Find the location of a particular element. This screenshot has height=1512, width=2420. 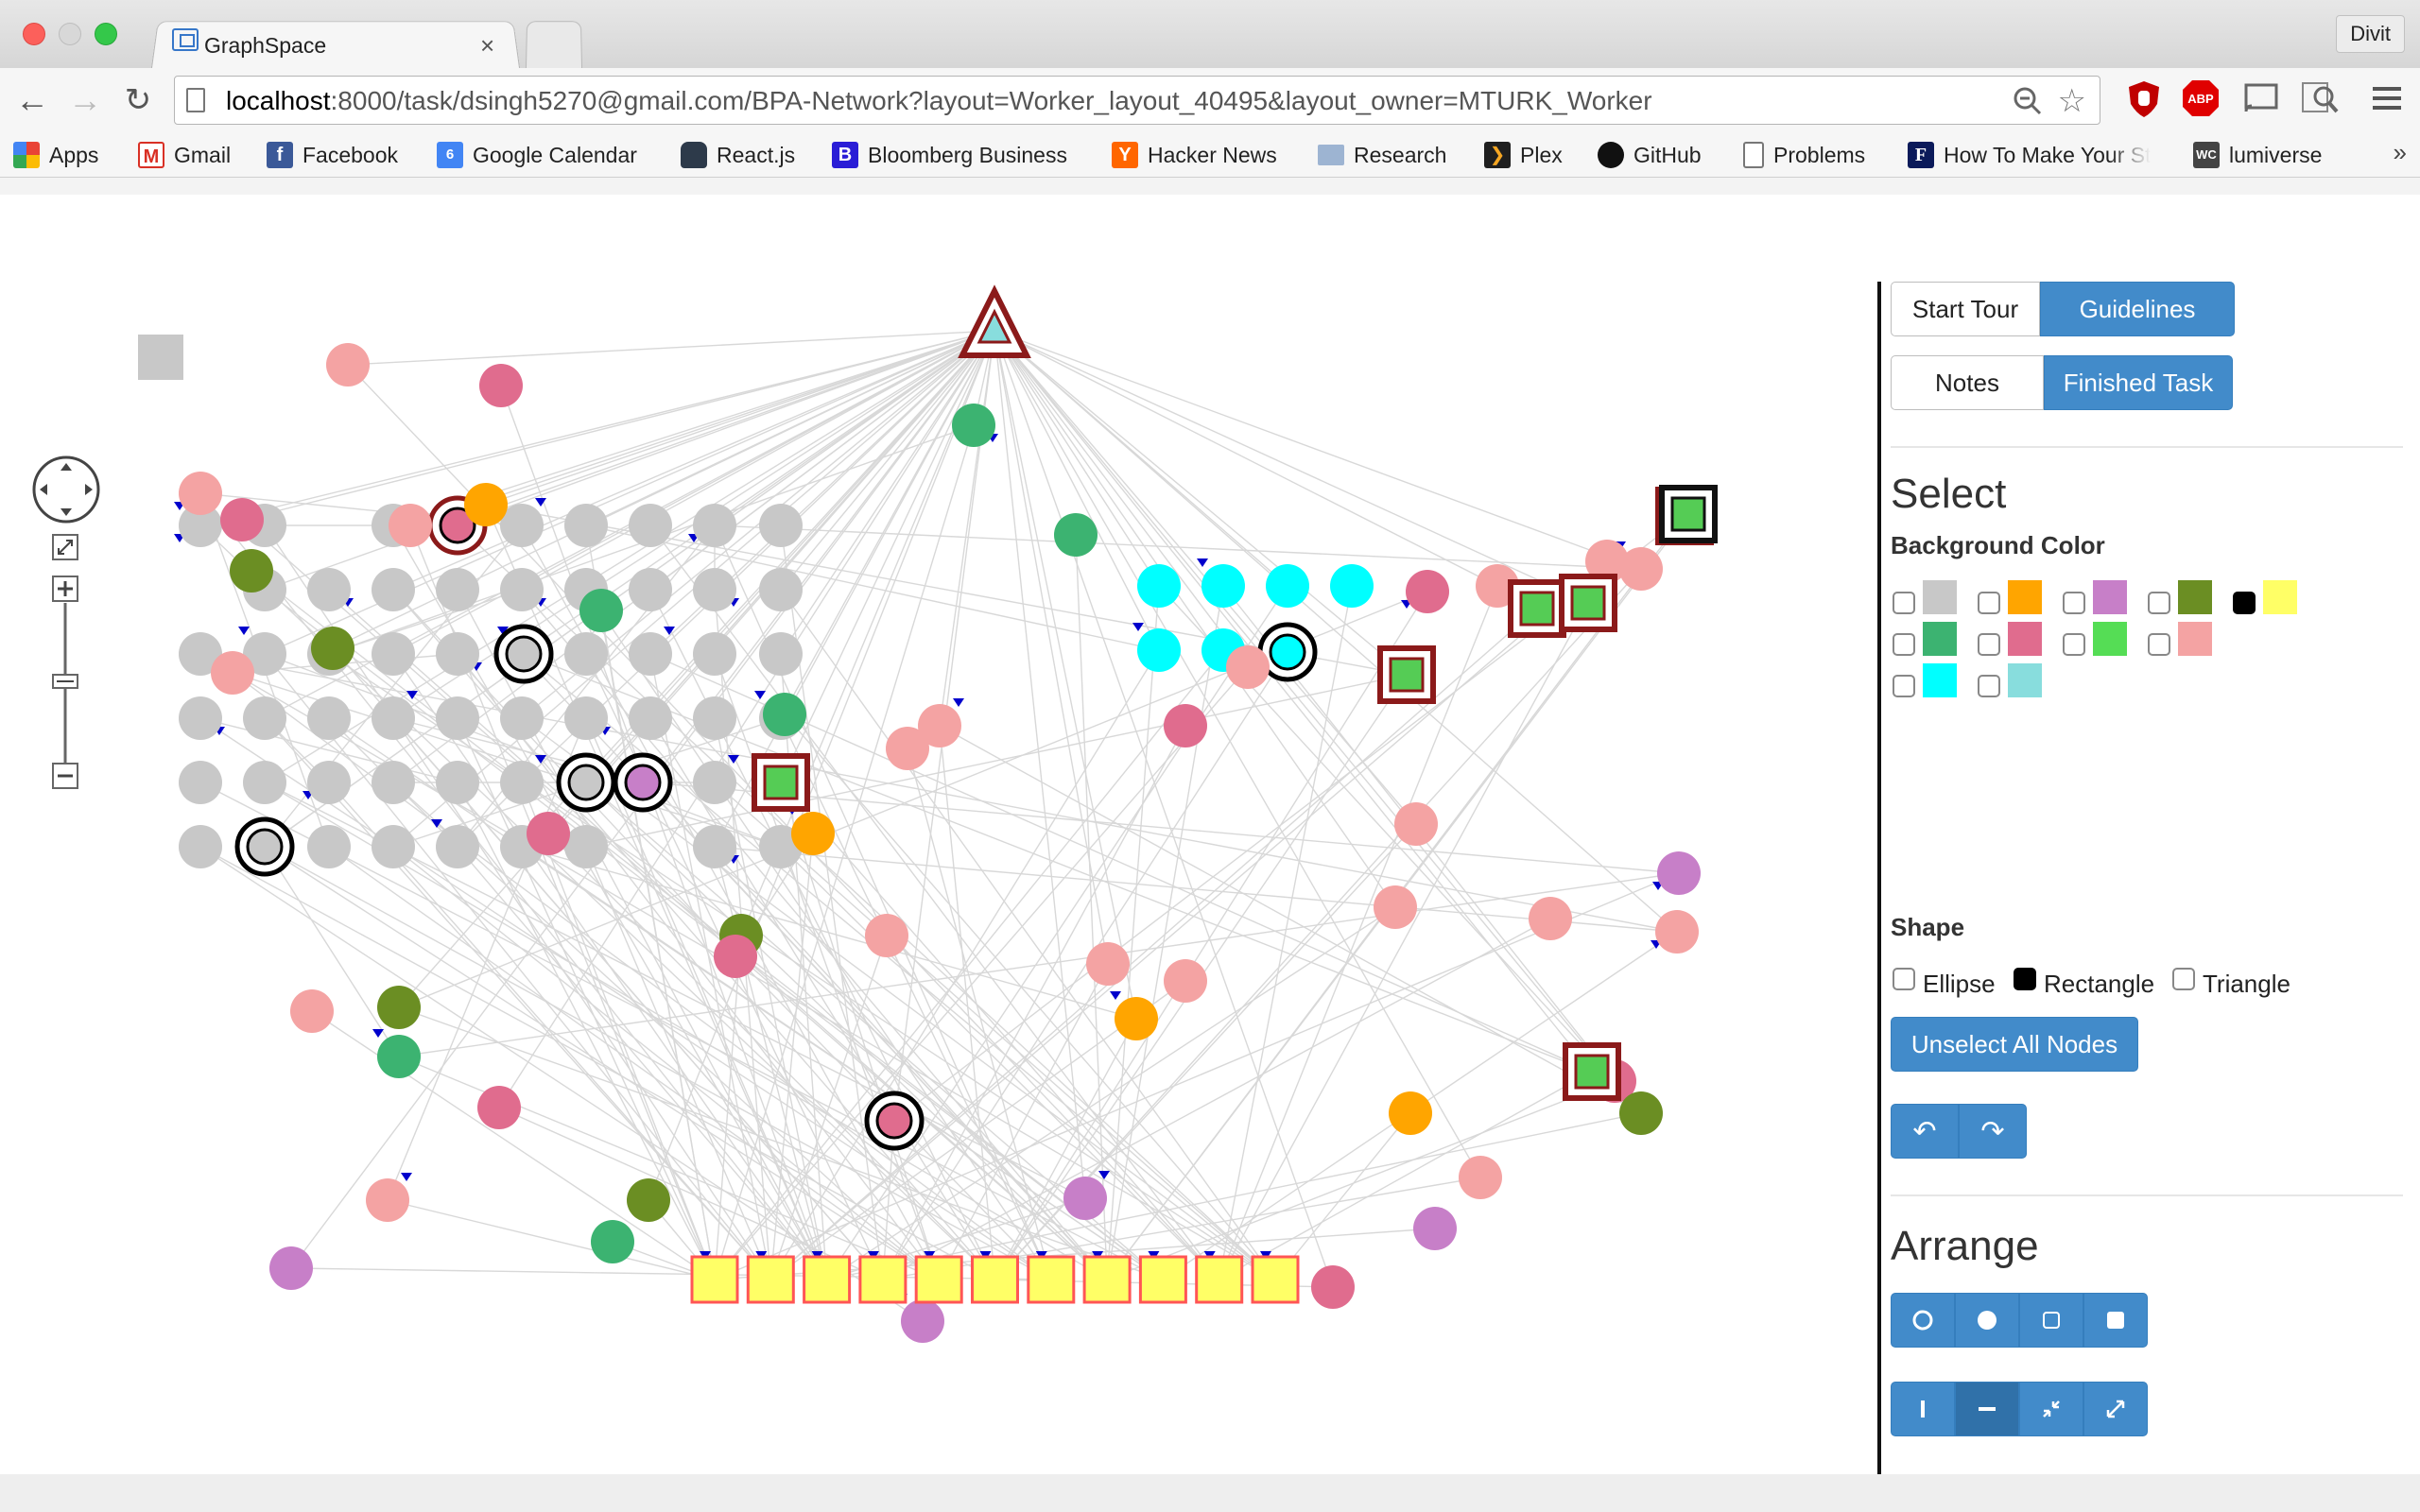

bookmark-how-to-make: F How To Make Your St is located at coordinates (2029, 155).